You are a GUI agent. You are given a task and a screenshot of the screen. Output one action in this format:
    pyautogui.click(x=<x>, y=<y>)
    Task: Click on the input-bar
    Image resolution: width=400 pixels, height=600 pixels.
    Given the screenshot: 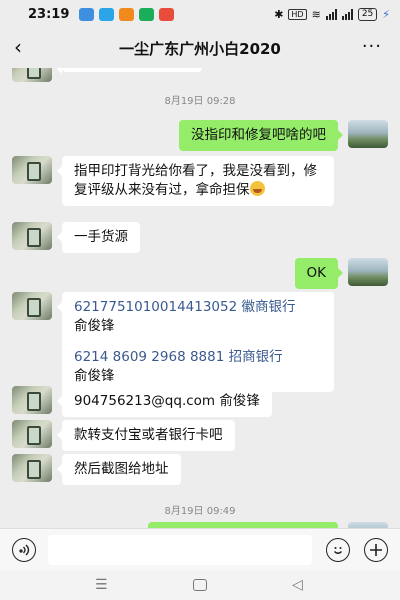 What is the action you would take?
    pyautogui.click(x=200, y=549)
    